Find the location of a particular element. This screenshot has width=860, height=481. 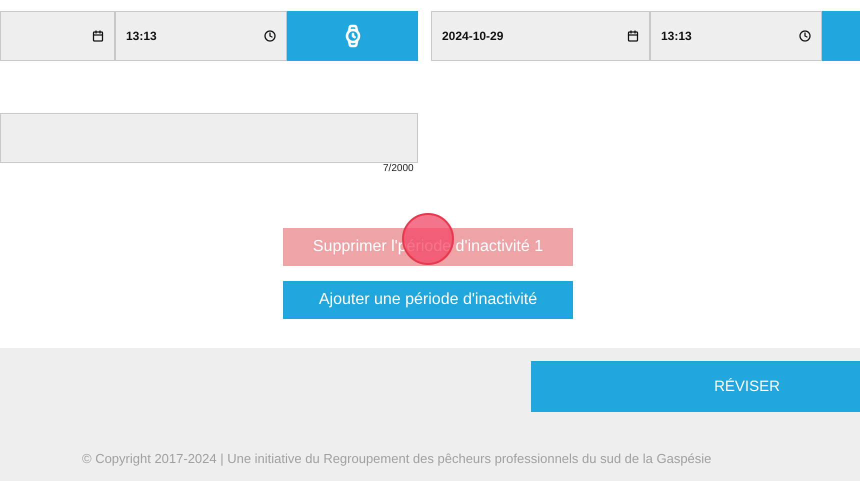

date-field: 2024-10-29 is located at coordinates (540, 36).